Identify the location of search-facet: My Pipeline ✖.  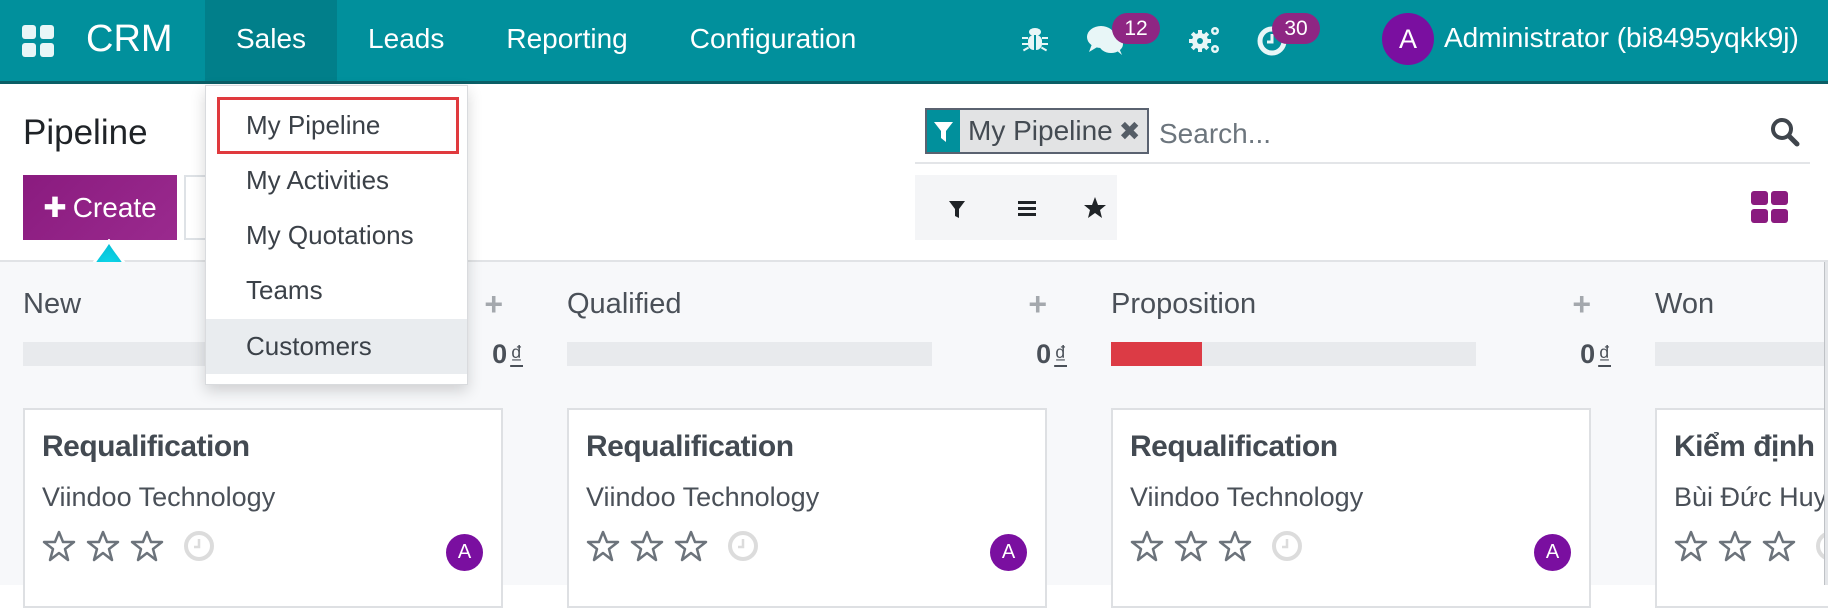
(1037, 131).